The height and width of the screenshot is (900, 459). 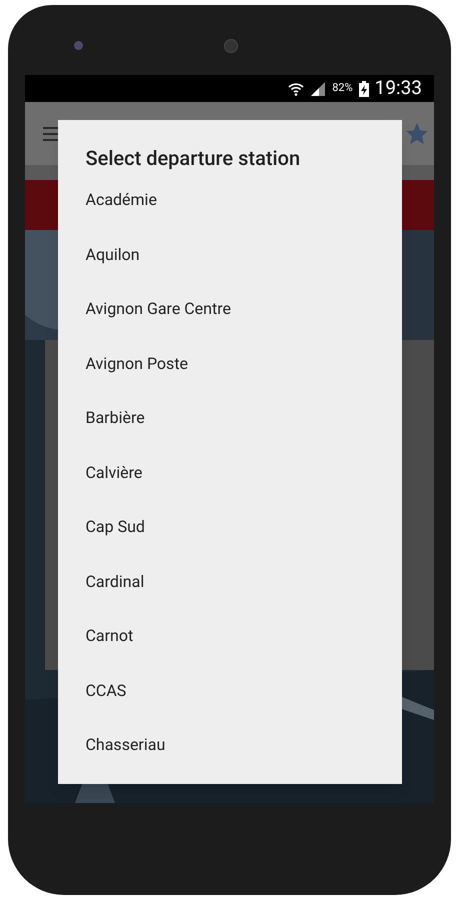 What do you see at coordinates (296, 88) in the screenshot?
I see `wifi-icon` at bounding box center [296, 88].